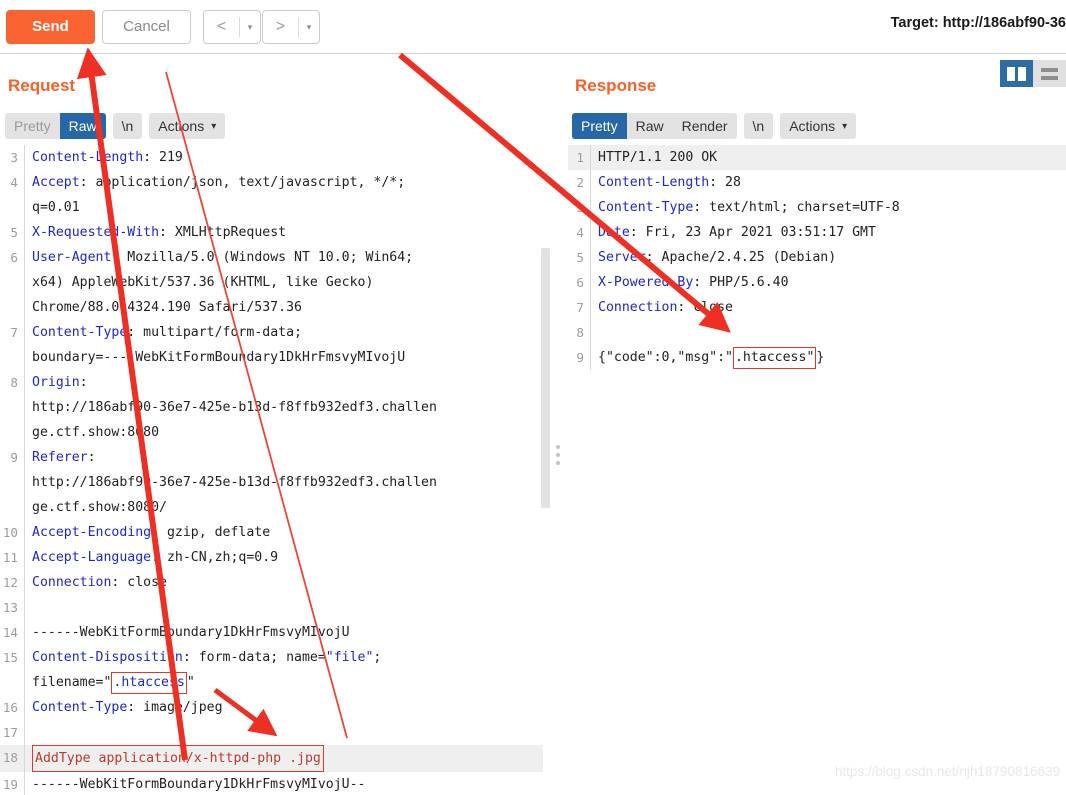  Describe the element at coordinates (92, 557) in the screenshot. I see `header-name: Accept-Language` at that location.